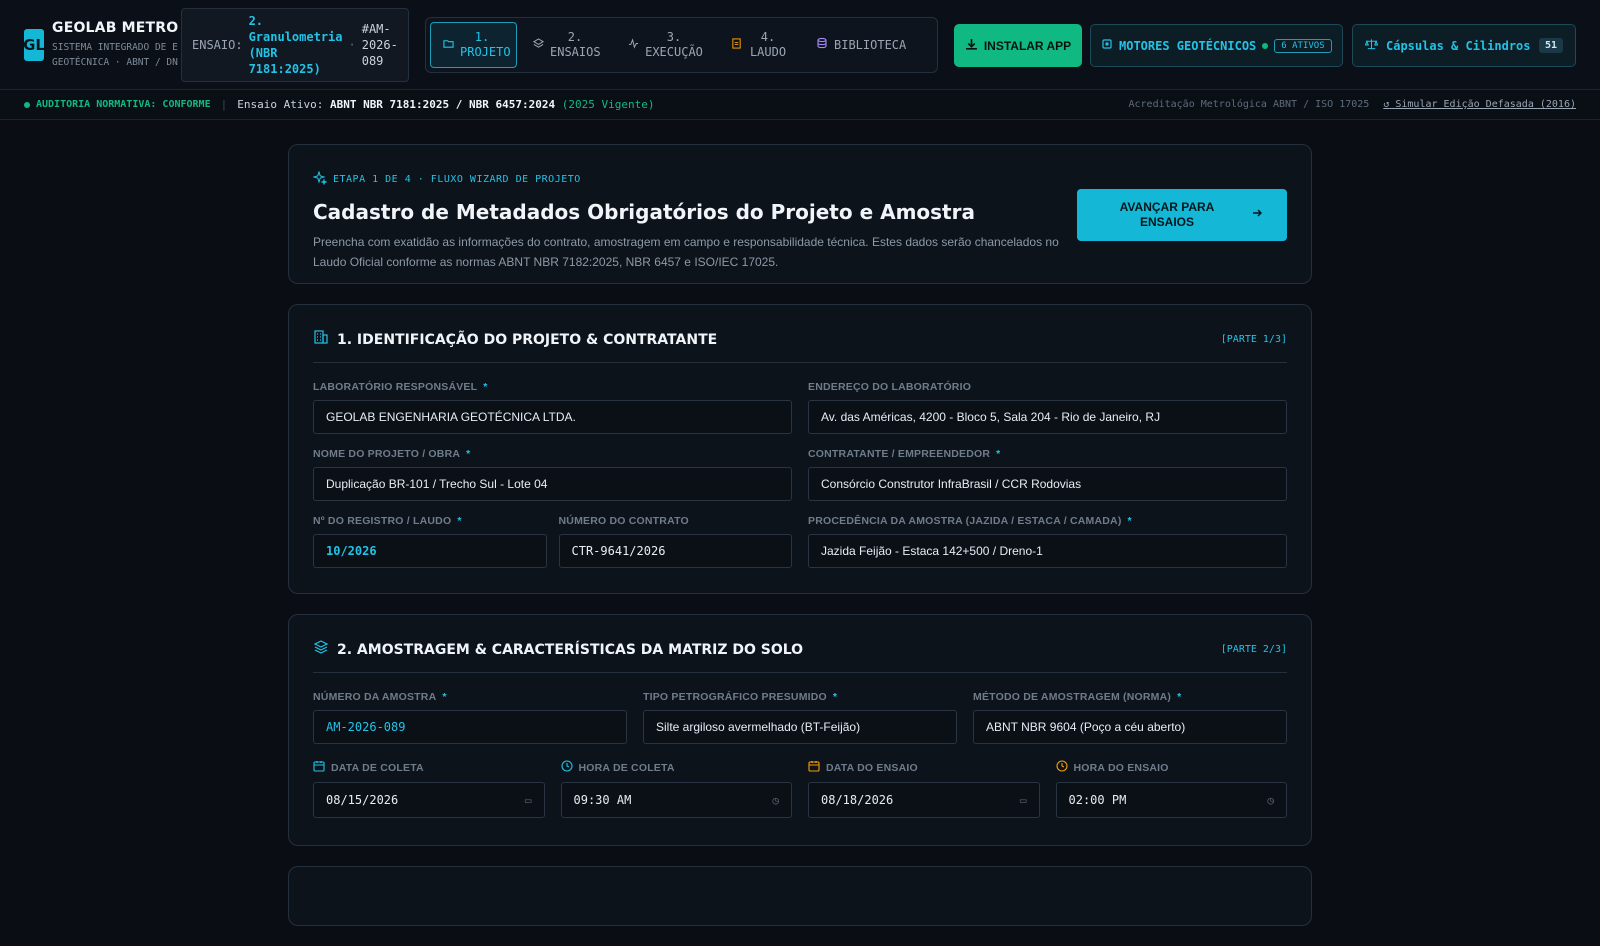 The height and width of the screenshot is (946, 1600). I want to click on registry-input: 10/2026, so click(430, 551).